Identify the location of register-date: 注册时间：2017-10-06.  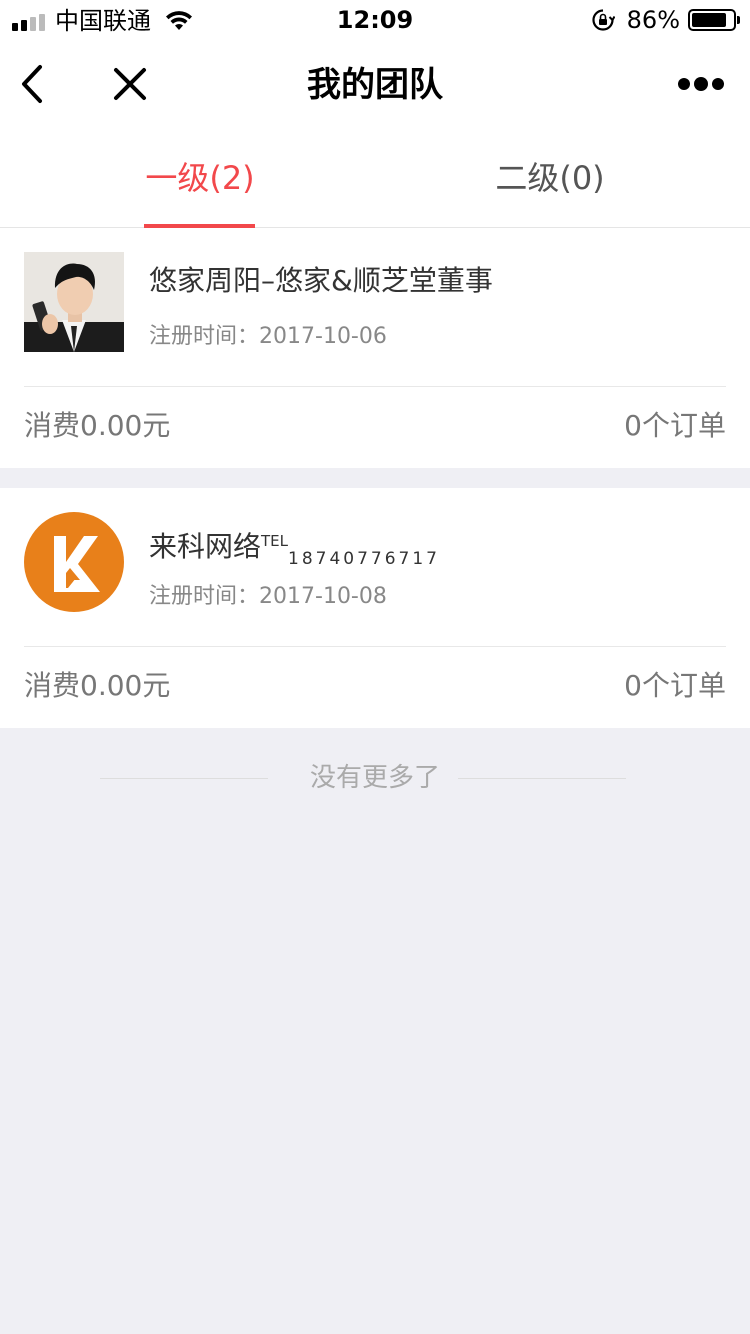
(268, 337).